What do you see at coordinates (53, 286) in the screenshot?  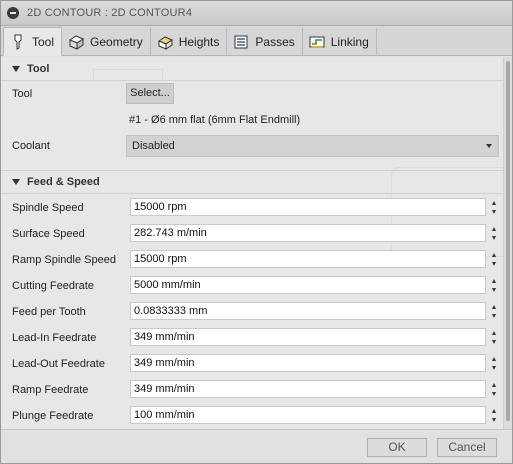 I see `cutting-feedrate-label: Cutting Feedrate` at bounding box center [53, 286].